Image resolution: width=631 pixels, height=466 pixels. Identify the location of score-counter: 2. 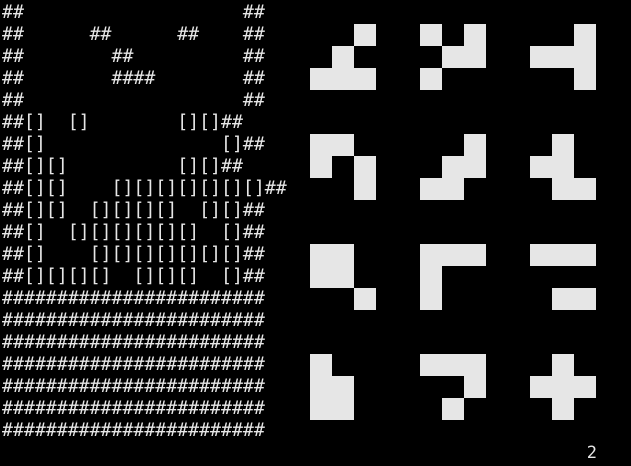
(591, 453).